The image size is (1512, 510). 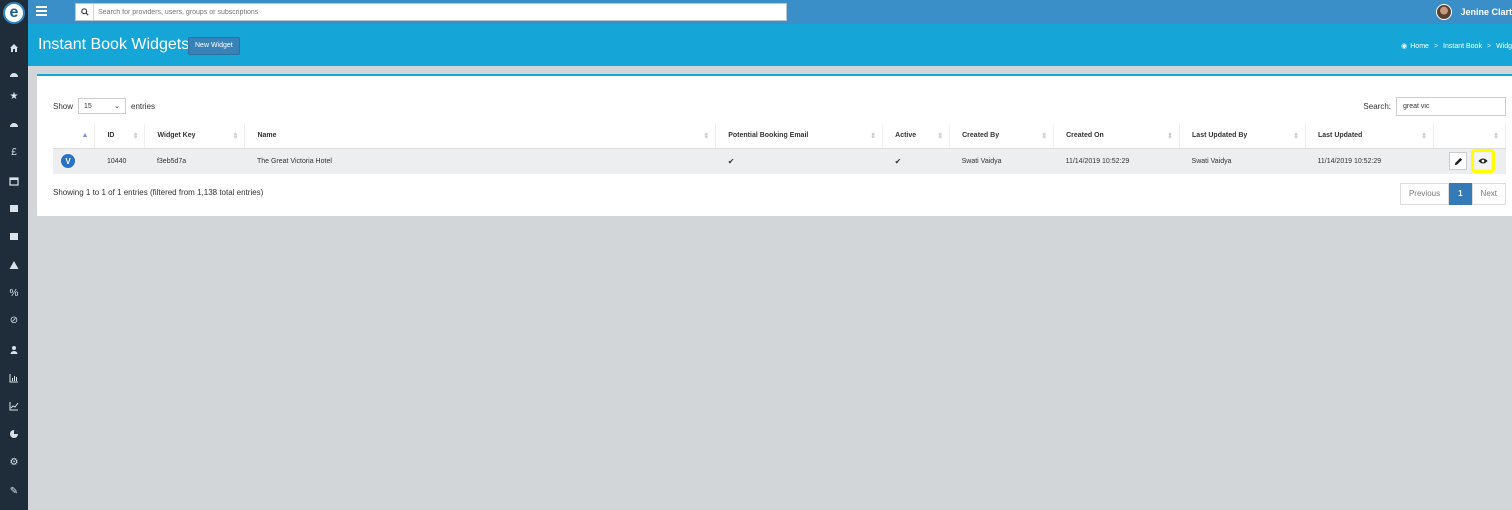 What do you see at coordinates (1419, 46) in the screenshot?
I see `breadcrumb-home: Home` at bounding box center [1419, 46].